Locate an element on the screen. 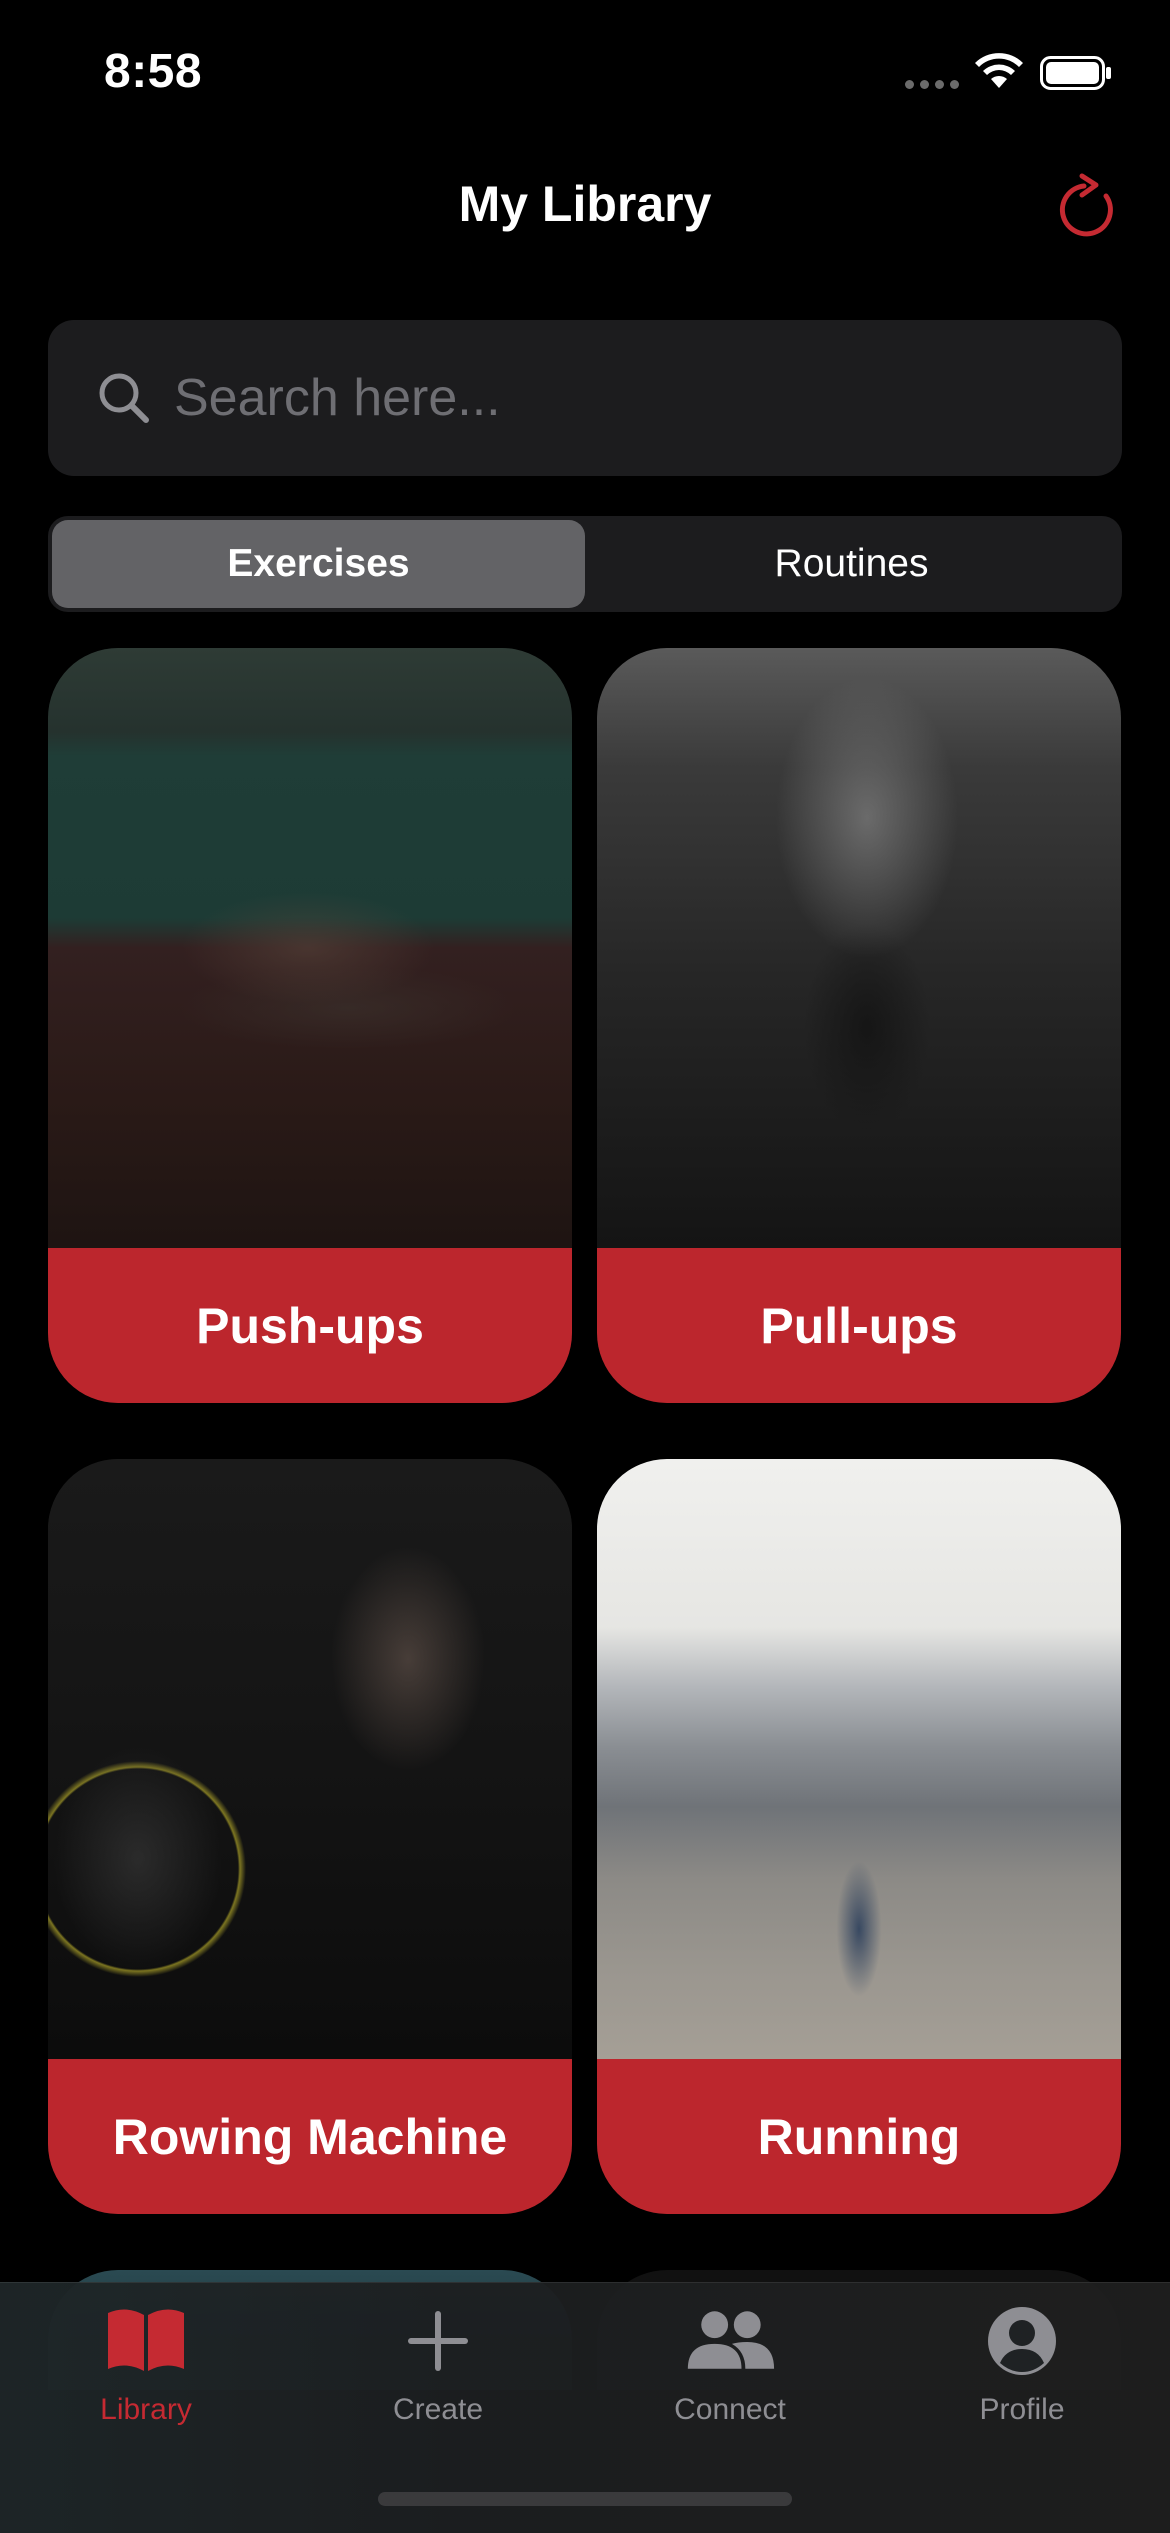 Image resolution: width=1170 pixels, height=2533 pixels. exercise-card-label: Push-ups is located at coordinates (310, 1325).